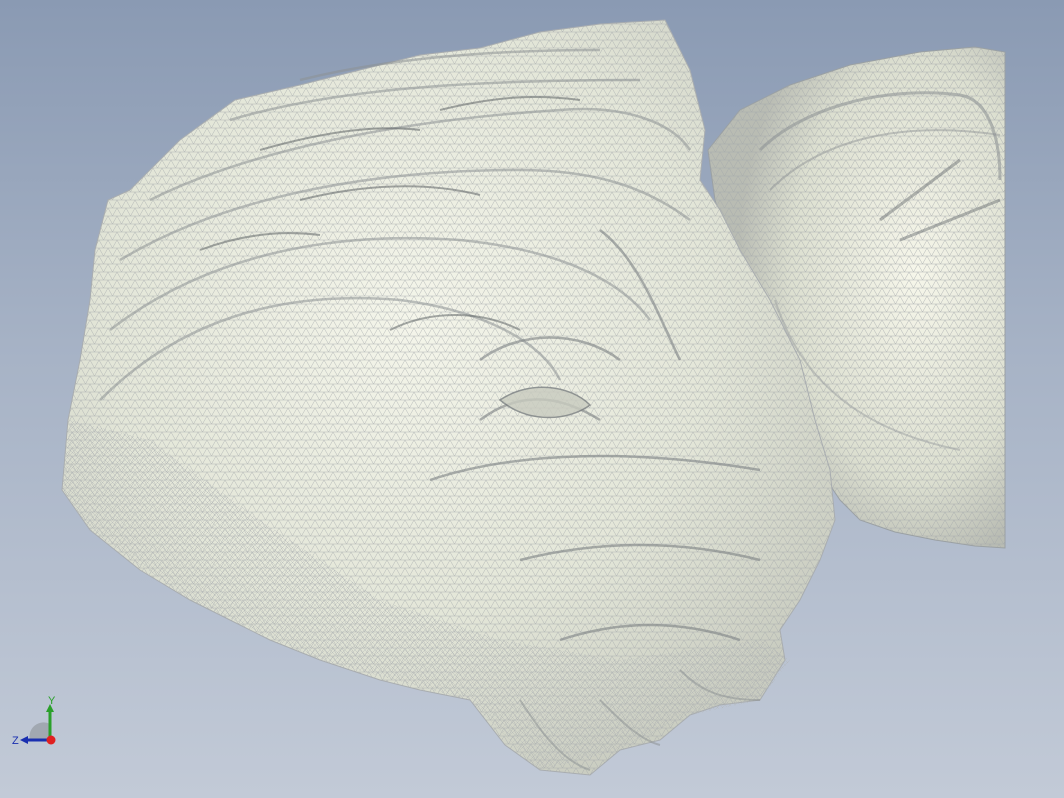 This screenshot has height=798, width=1064. I want to click on coordinate-triad: Y Z, so click(38, 726).